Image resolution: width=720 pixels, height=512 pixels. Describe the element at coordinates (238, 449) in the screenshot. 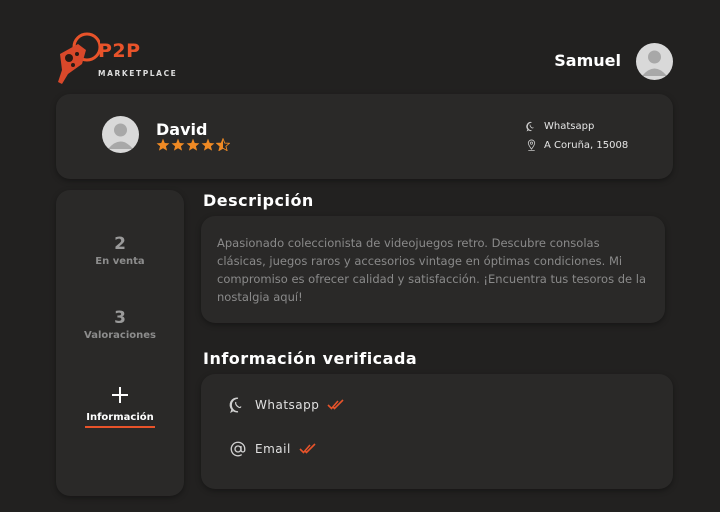

I see `at-sign-icon` at that location.